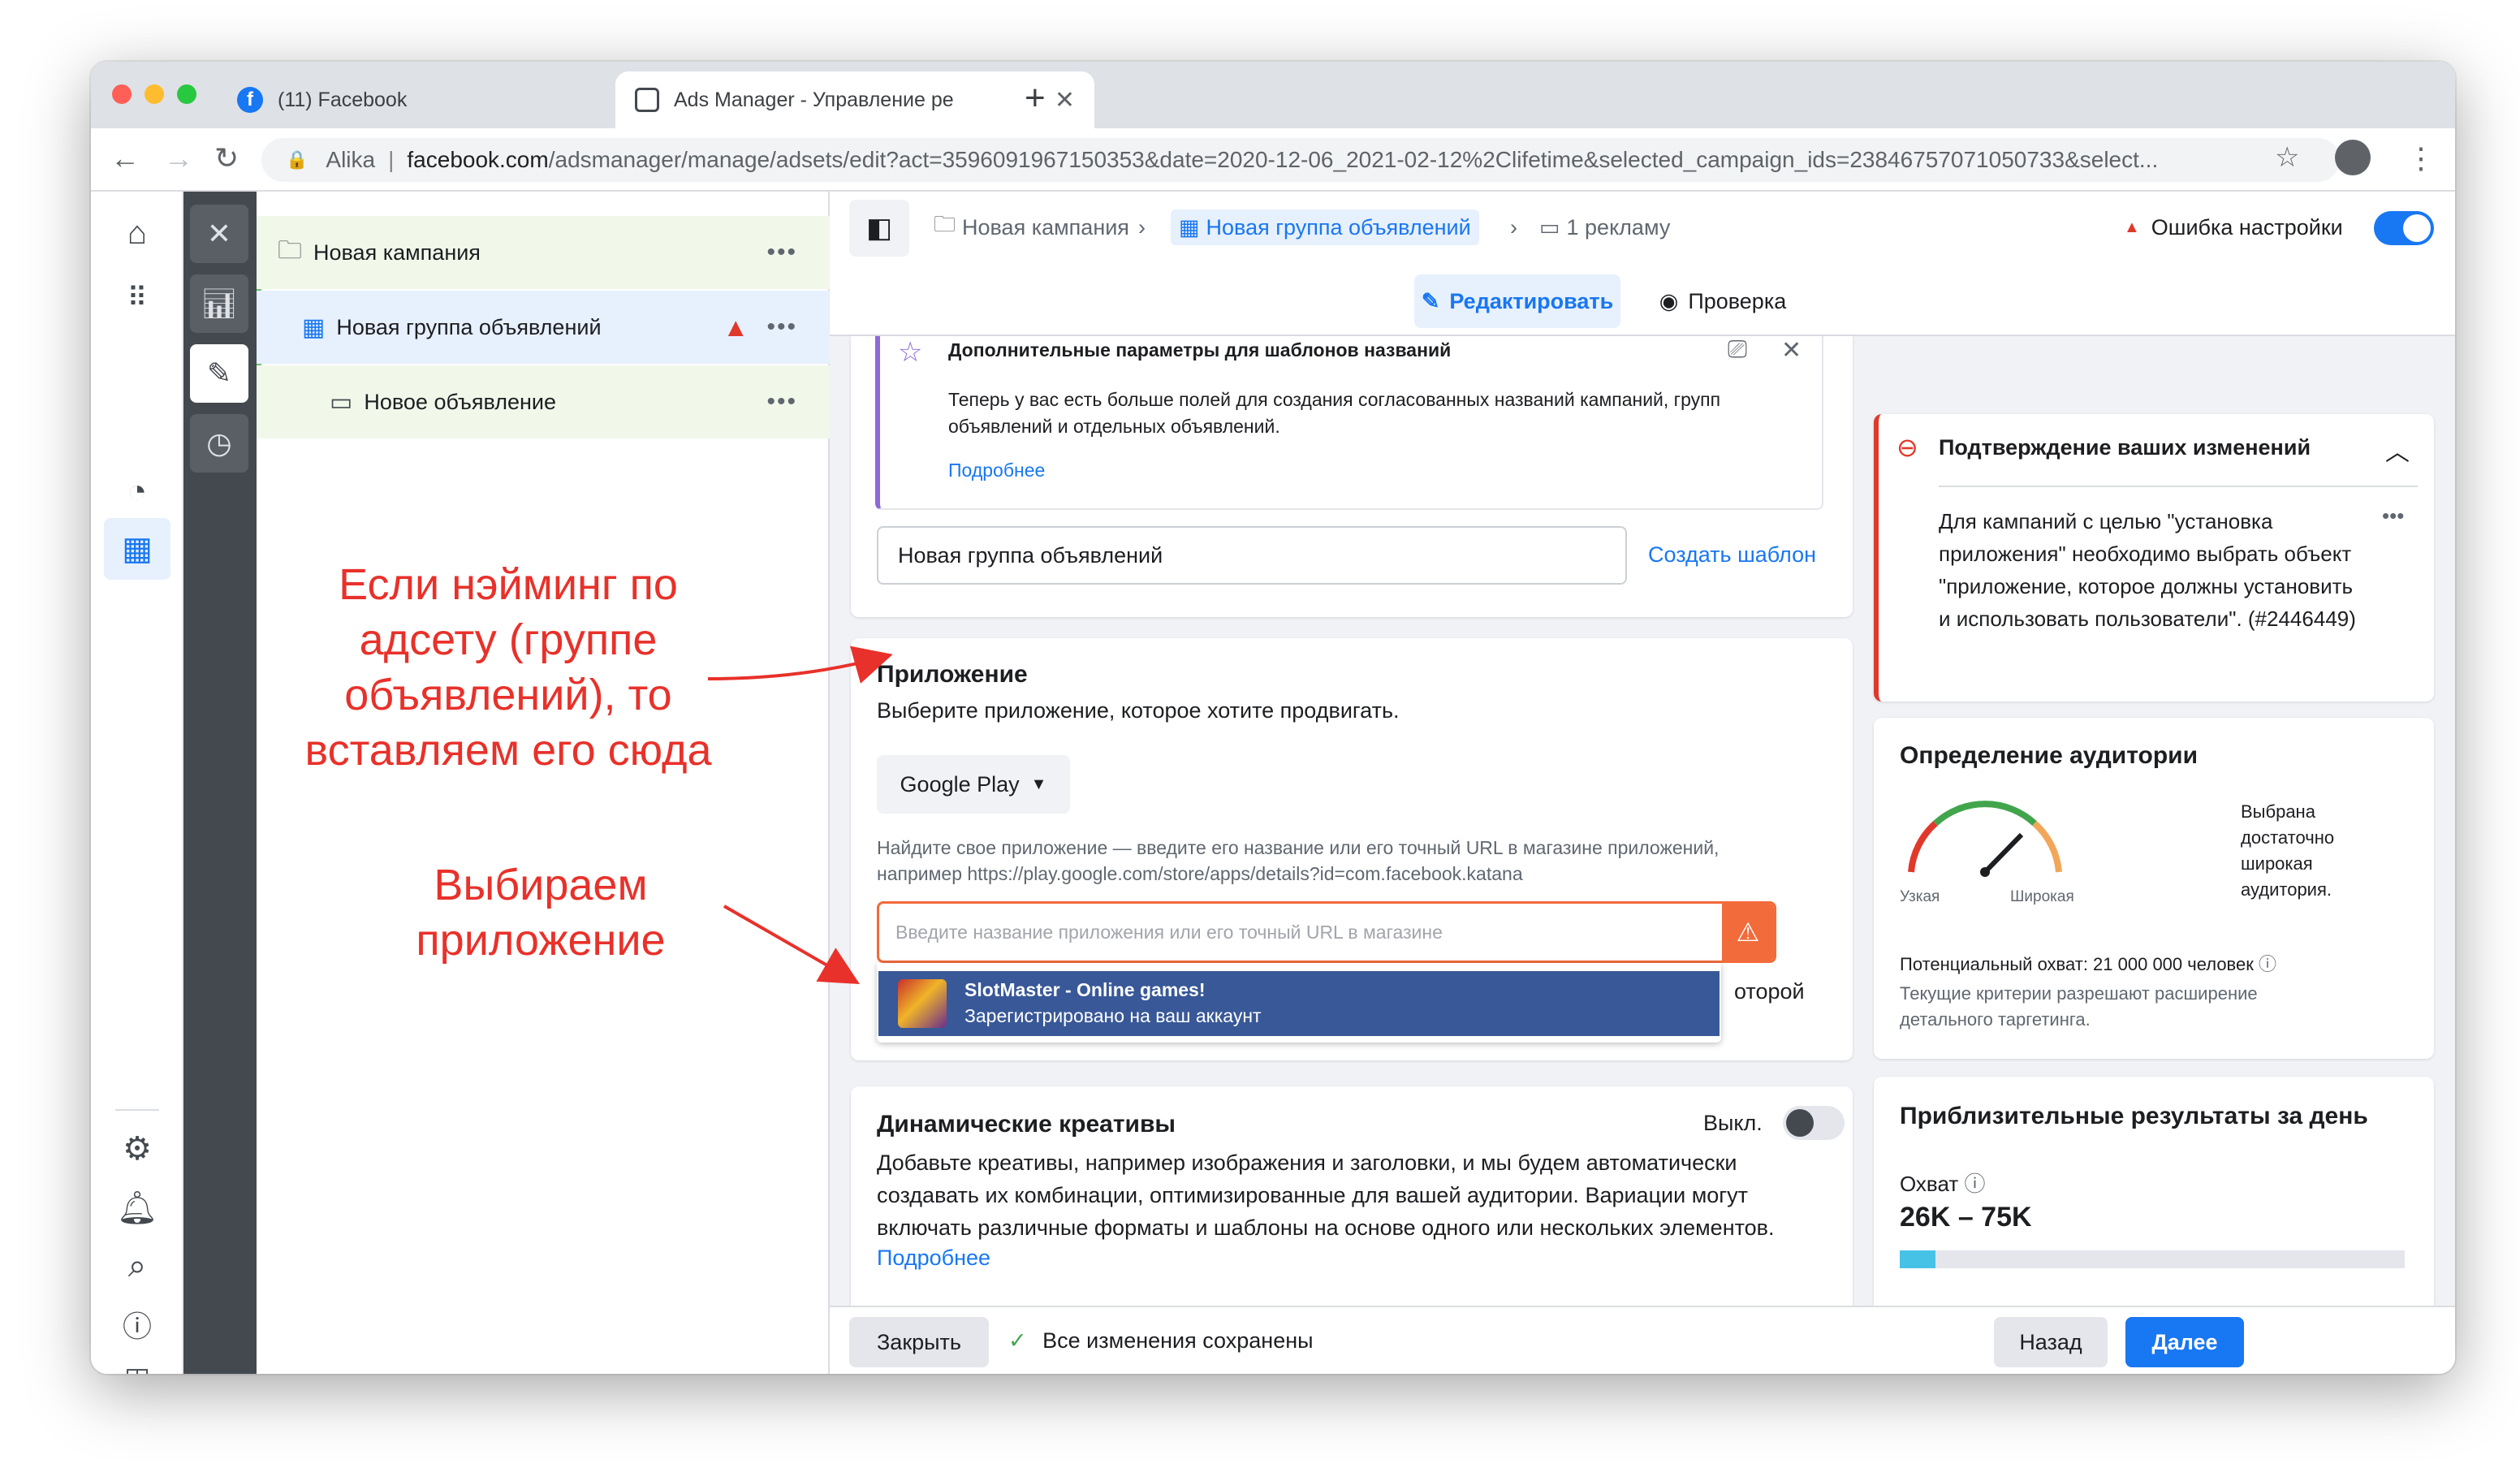  Describe the element at coordinates (543, 253) in the screenshot. I see `tree-item-campaign: 🗀 Новая кампания •••` at that location.